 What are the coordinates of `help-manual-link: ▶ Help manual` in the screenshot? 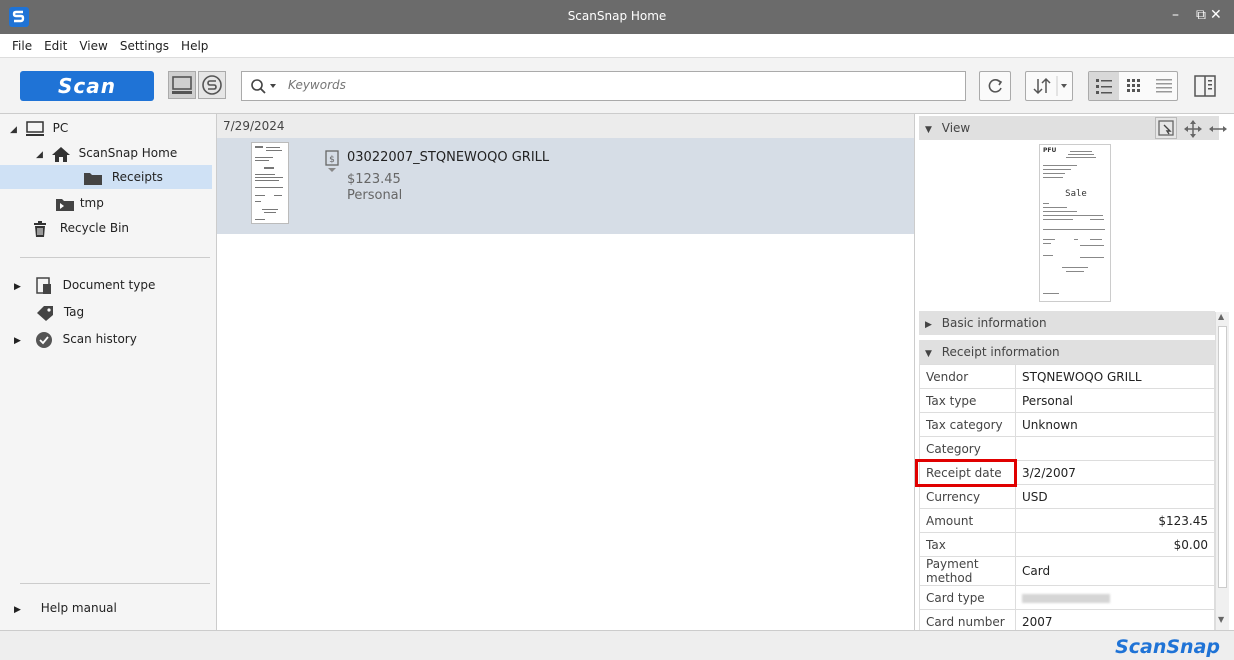 It's located at (112, 608).